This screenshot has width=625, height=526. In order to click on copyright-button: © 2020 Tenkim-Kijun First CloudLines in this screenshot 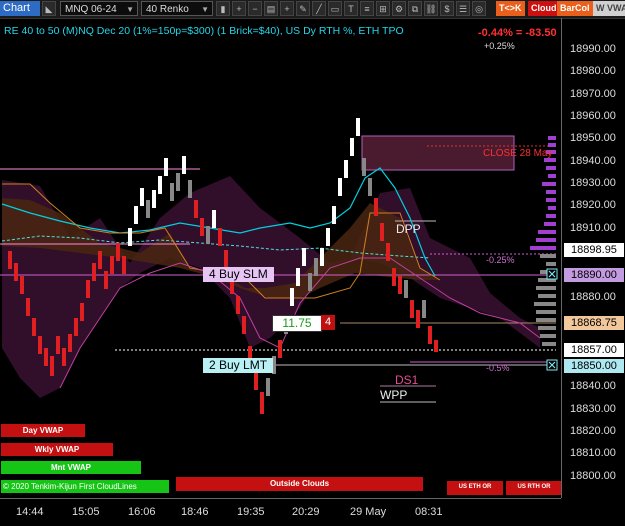, I will do `click(85, 486)`.